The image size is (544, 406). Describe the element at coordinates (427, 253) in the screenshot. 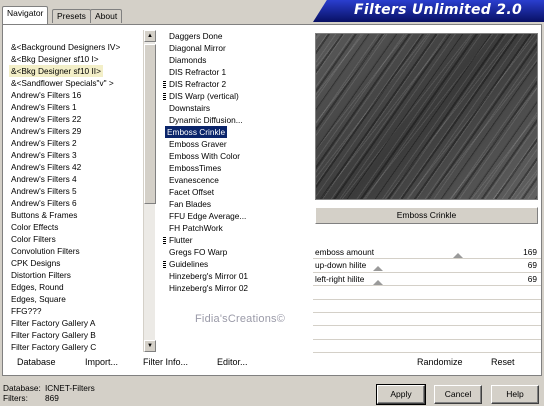

I see `param-row: emboss amount 169` at that location.